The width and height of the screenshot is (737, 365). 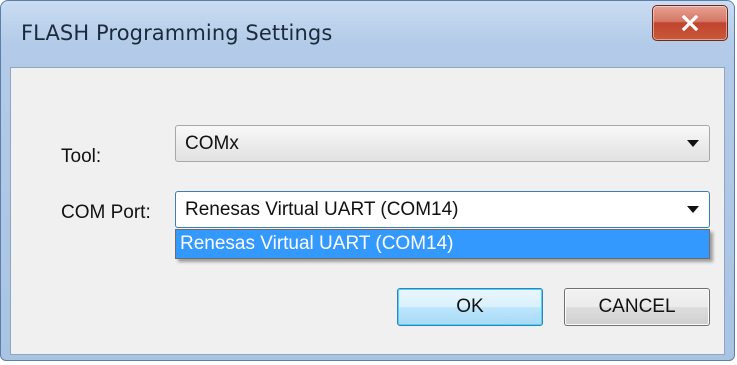 I want to click on com-port-dropdown-list: Renesas Virtual UART (COM14), so click(x=442, y=244).